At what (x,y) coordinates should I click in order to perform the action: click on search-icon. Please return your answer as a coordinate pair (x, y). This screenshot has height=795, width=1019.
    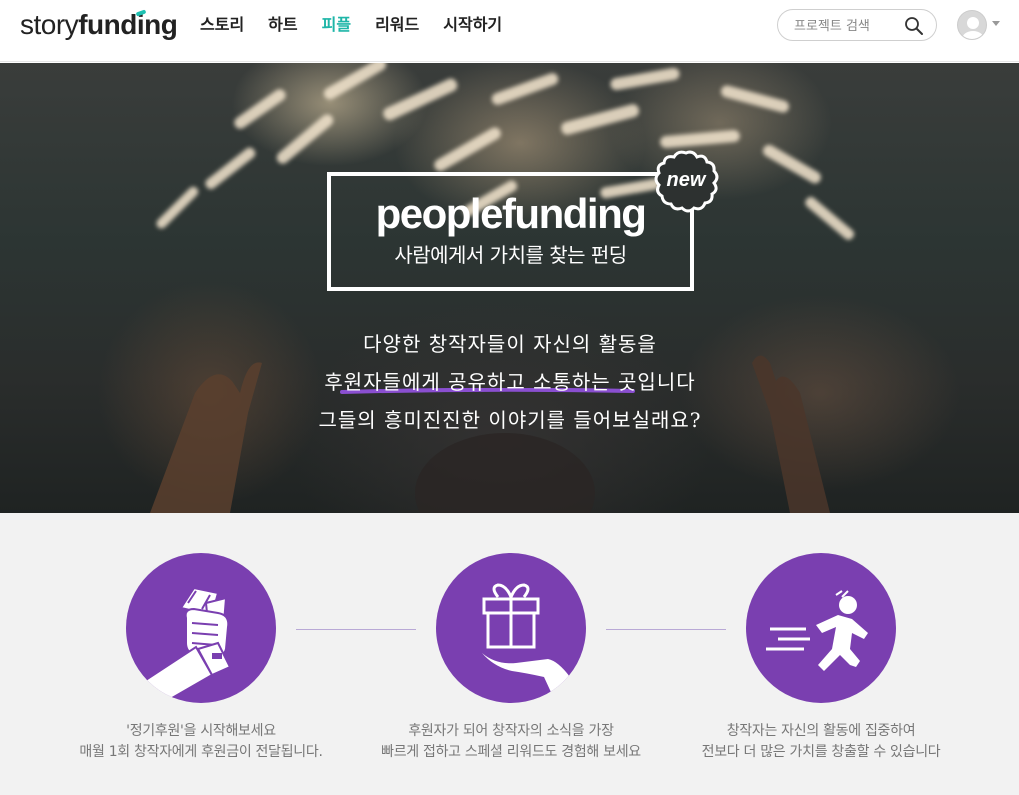
    Looking at the image, I should click on (914, 26).